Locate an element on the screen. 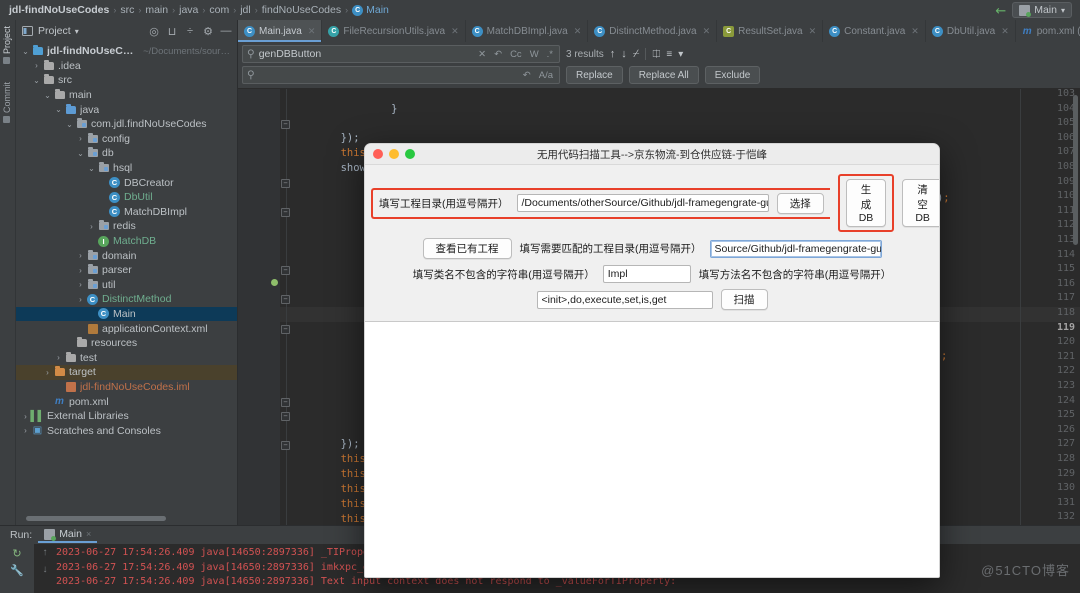  scan-button: 扫描 is located at coordinates (744, 299).